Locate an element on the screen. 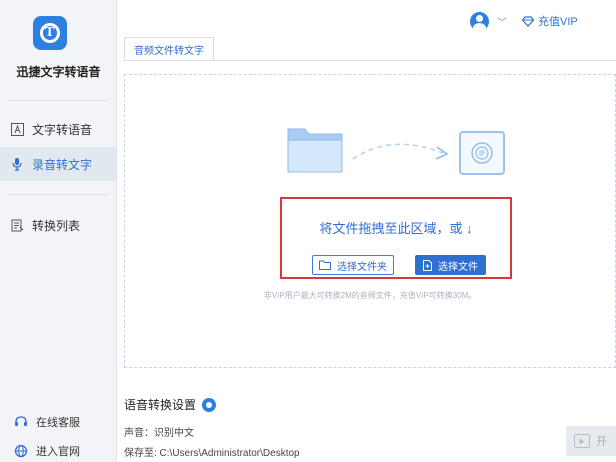  official-site-label: 进入官网 is located at coordinates (58, 452).